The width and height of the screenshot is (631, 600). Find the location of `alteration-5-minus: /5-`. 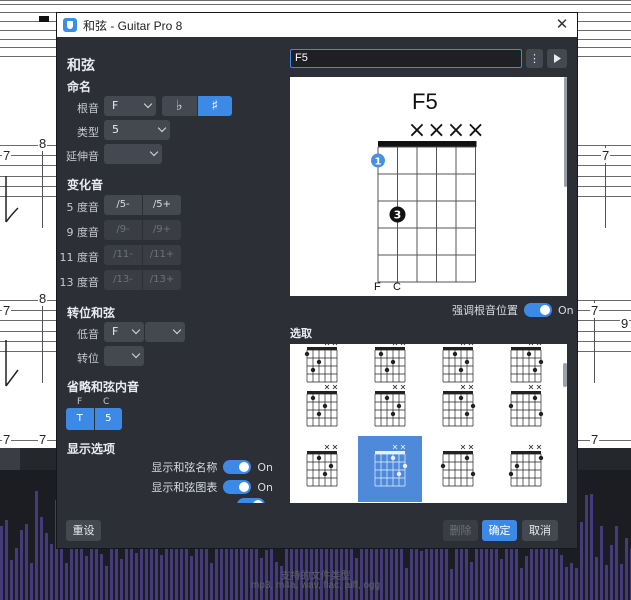

alteration-5-minus: /5- is located at coordinates (123, 205).